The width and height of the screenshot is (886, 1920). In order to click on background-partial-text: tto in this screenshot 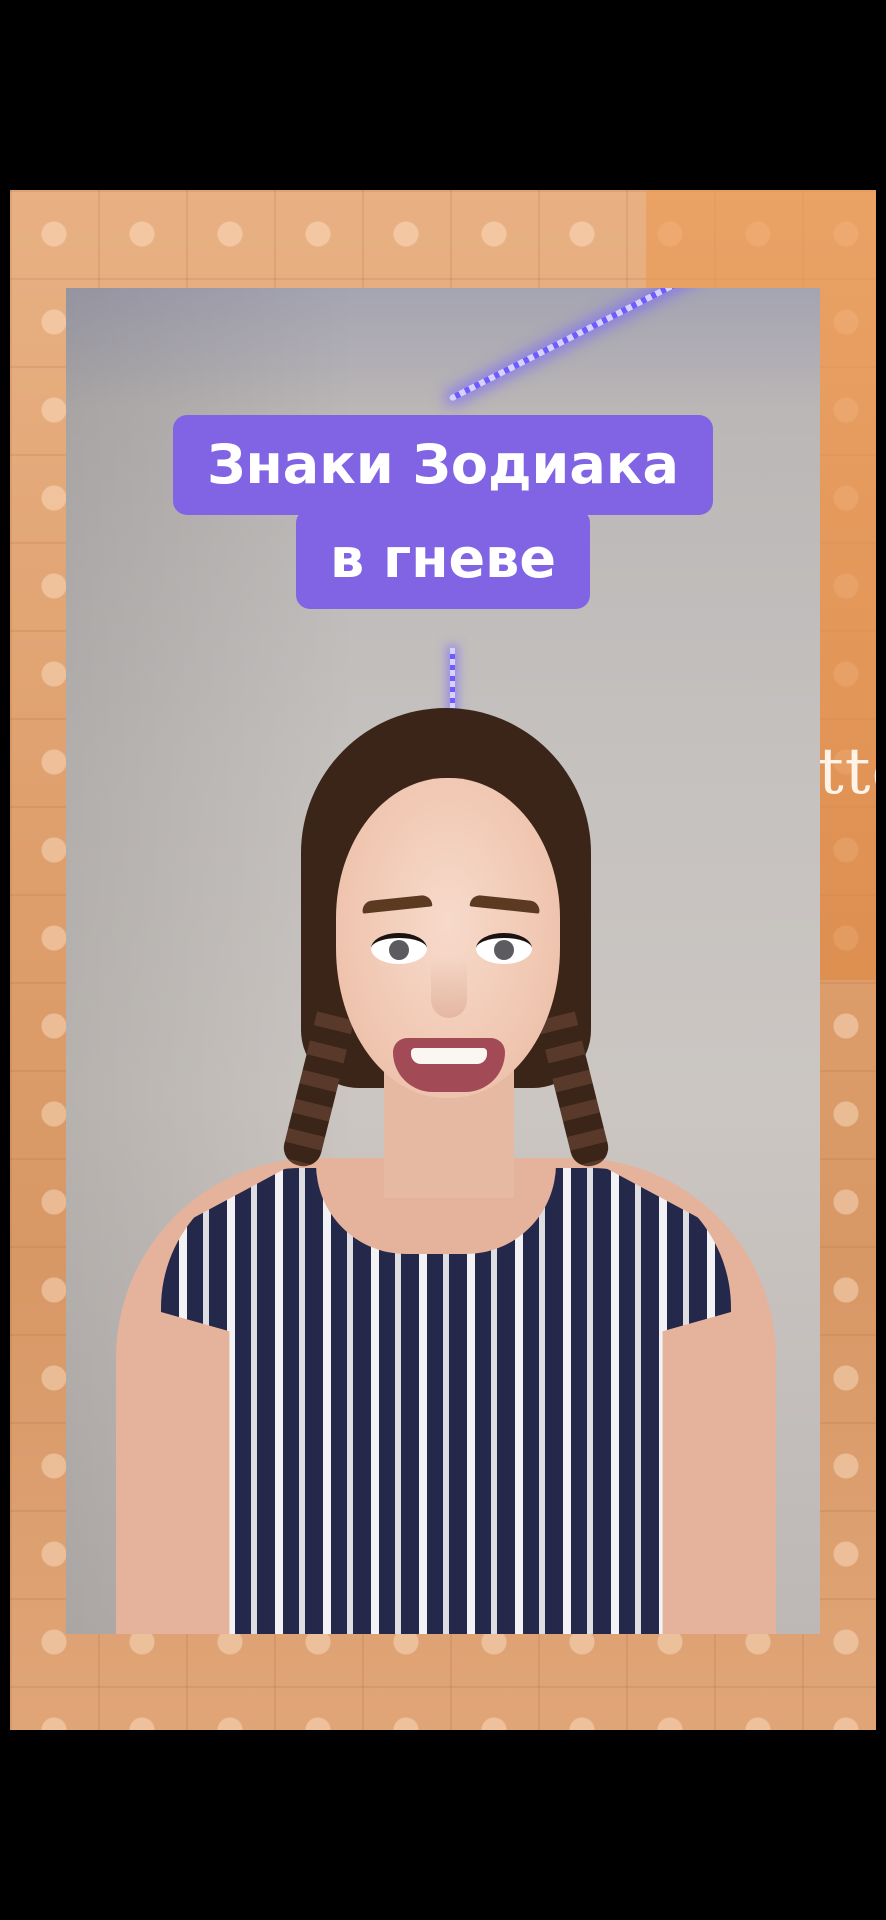, I will do `click(847, 772)`.